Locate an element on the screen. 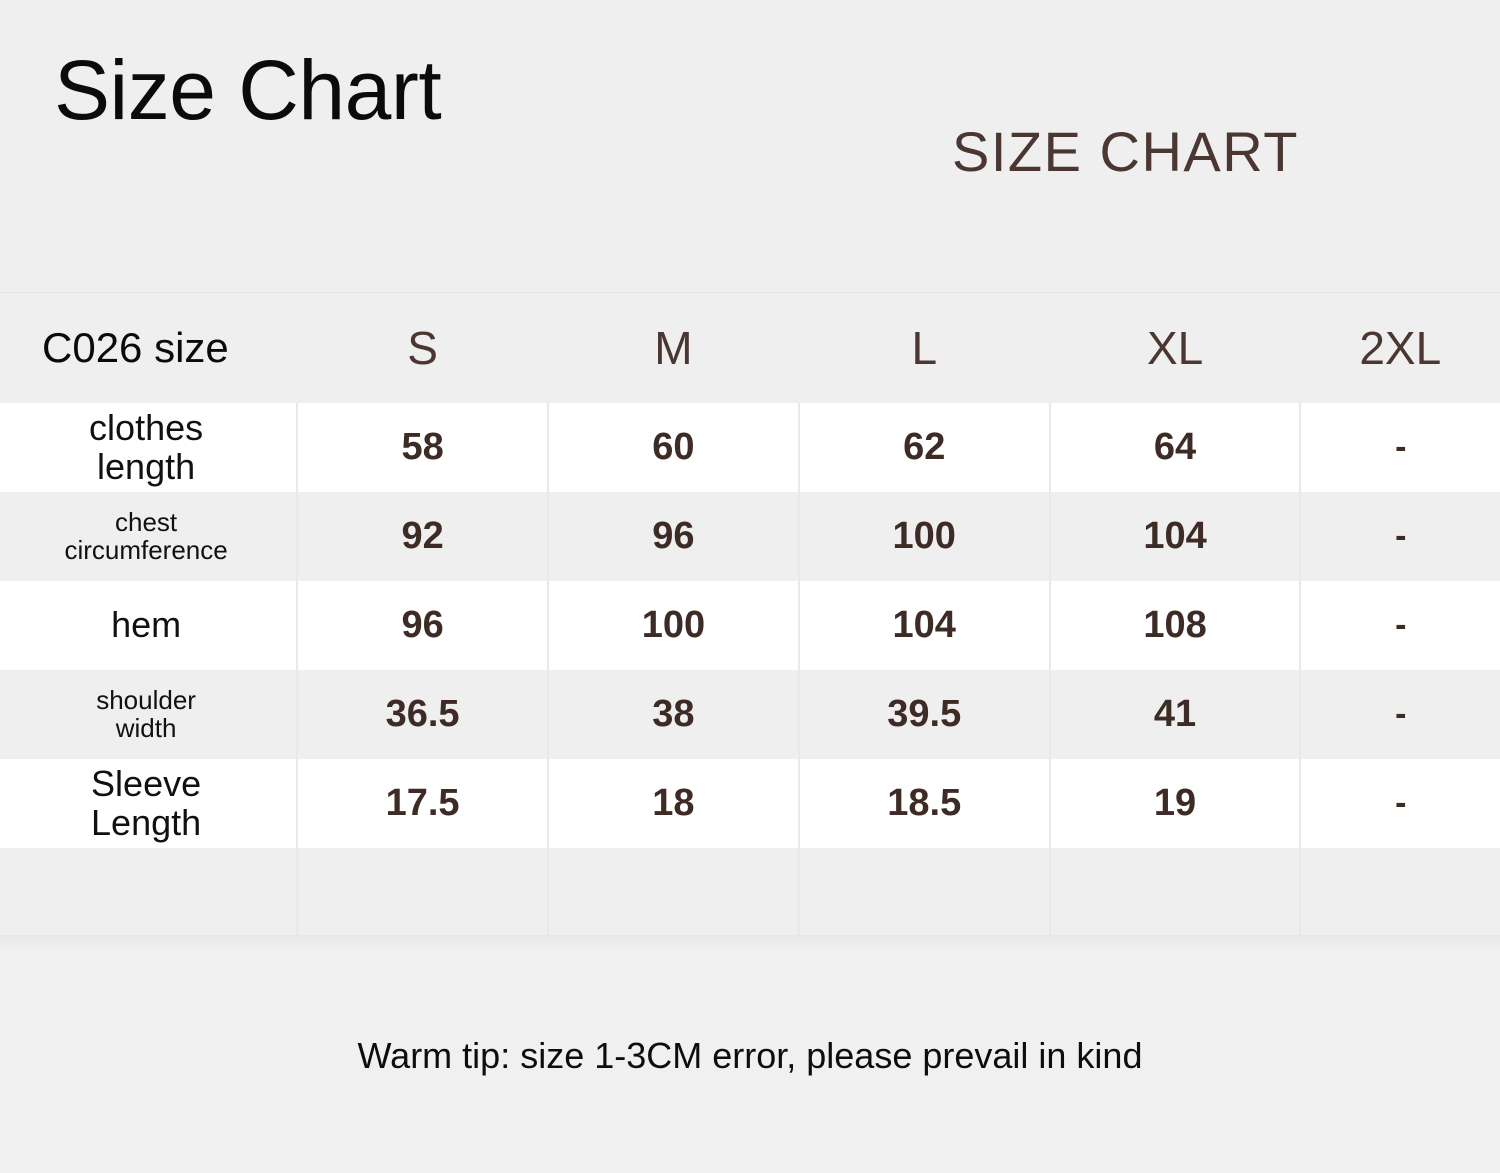 The width and height of the screenshot is (1500, 1173). table-cell-value: 92 is located at coordinates (423, 536).